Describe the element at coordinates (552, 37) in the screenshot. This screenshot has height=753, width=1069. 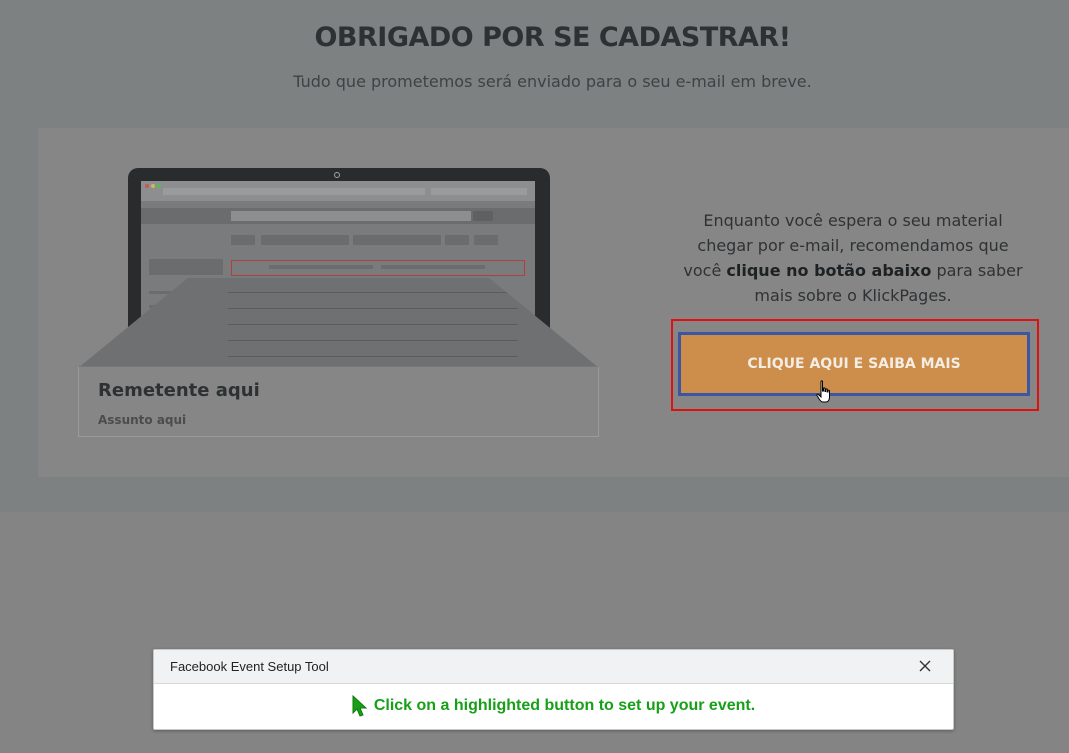
I see `page-title: OBRIGADO POR SE CADASTRAR!` at that location.